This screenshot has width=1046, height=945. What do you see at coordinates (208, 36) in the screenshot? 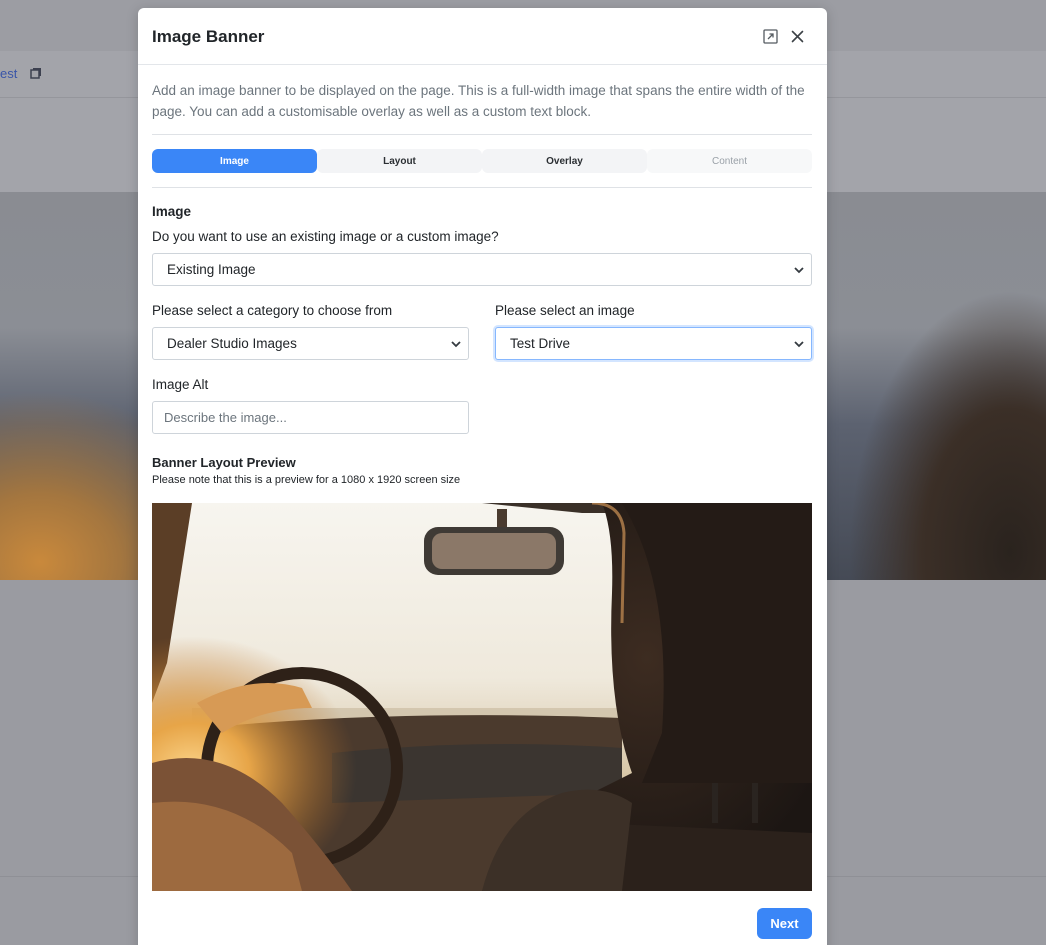
I see `modal-title: Image Banner` at bounding box center [208, 36].